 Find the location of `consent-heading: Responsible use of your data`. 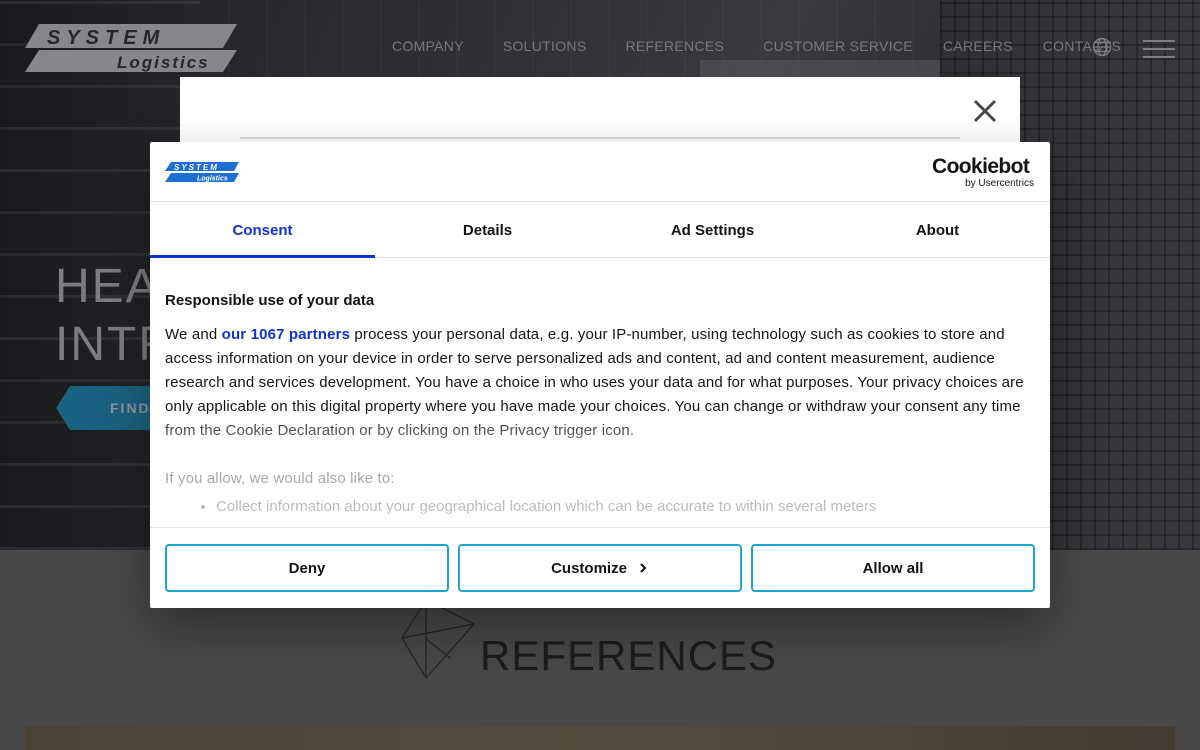

consent-heading: Responsible use of your data is located at coordinates (270, 300).